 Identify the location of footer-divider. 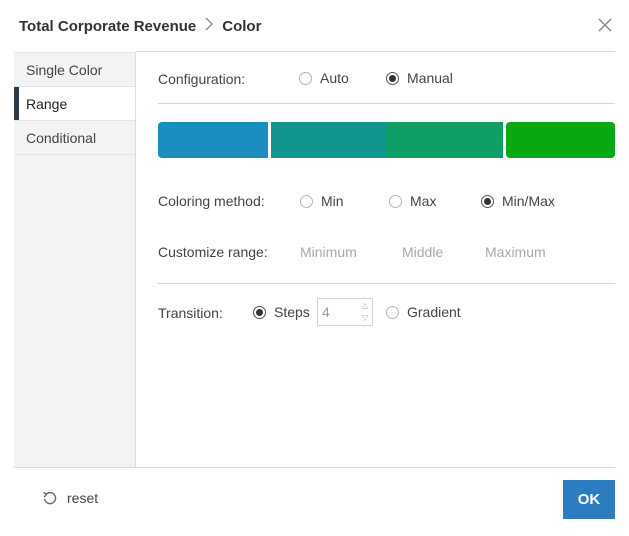
(314, 467).